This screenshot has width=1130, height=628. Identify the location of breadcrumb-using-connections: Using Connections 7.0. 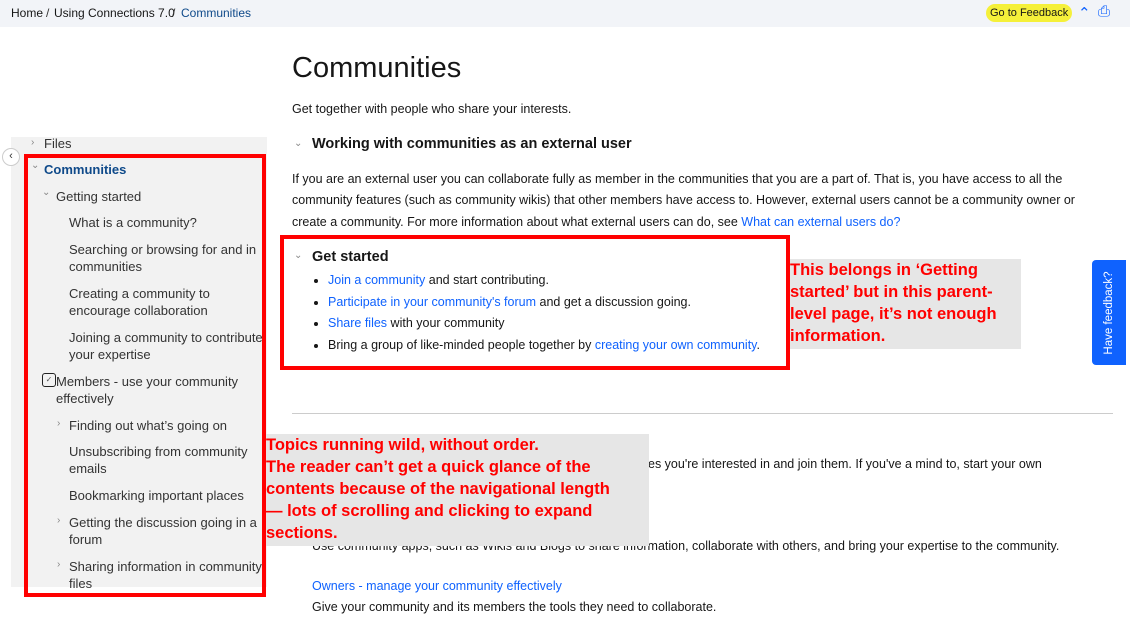
(114, 13).